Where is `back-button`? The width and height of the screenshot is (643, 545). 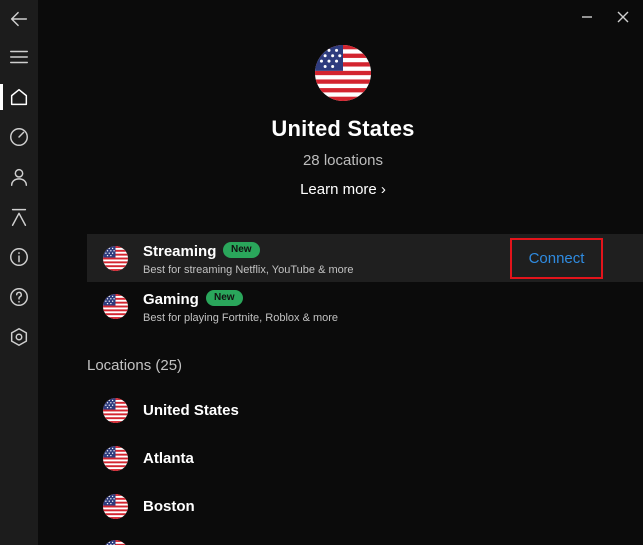 back-button is located at coordinates (19, 19).